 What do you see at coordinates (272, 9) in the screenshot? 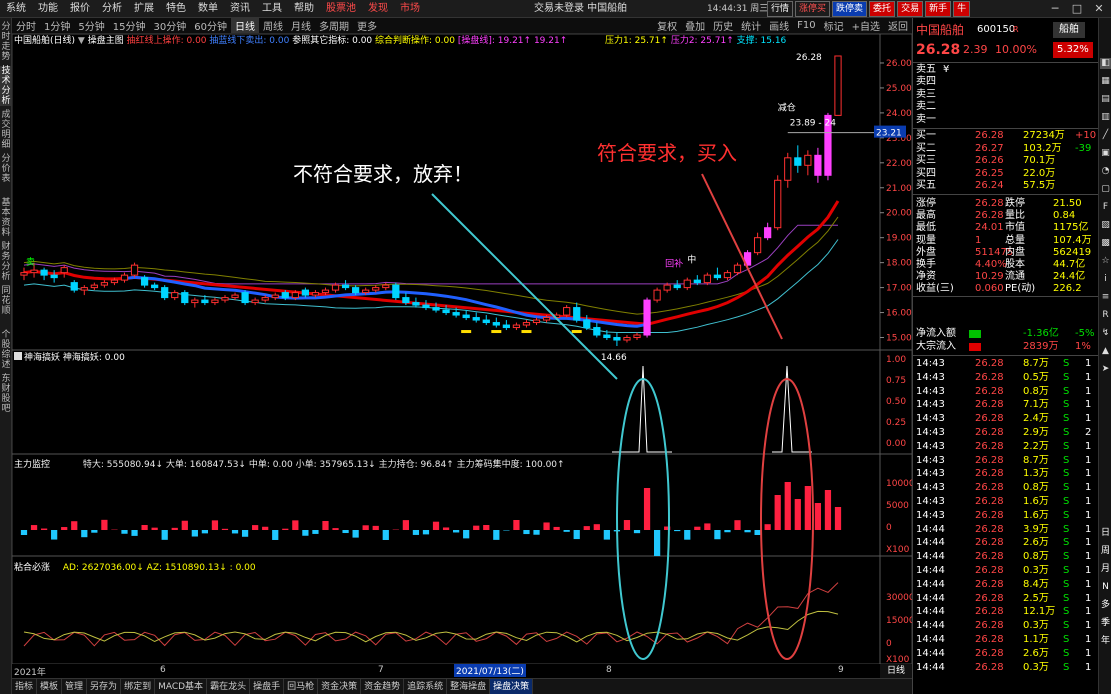
I see `menu-tools: 工具` at bounding box center [272, 9].